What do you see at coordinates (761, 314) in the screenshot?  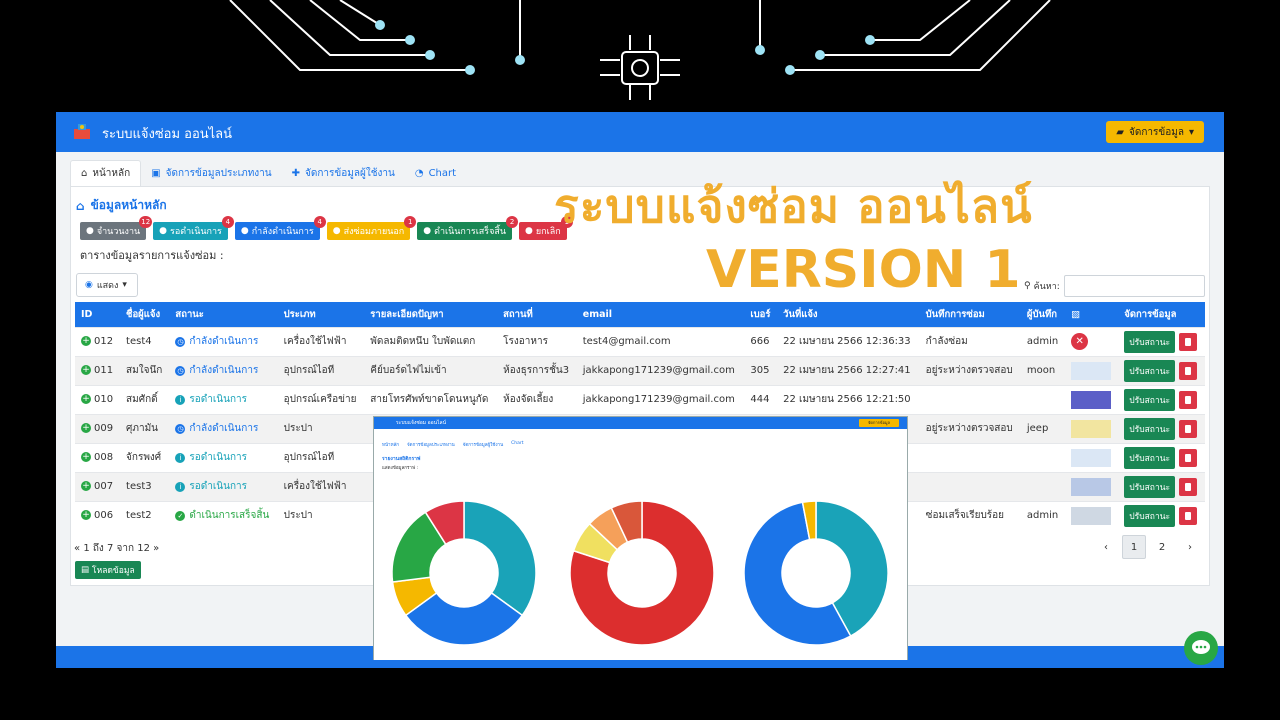 I see `column-header: เบอร์` at bounding box center [761, 314].